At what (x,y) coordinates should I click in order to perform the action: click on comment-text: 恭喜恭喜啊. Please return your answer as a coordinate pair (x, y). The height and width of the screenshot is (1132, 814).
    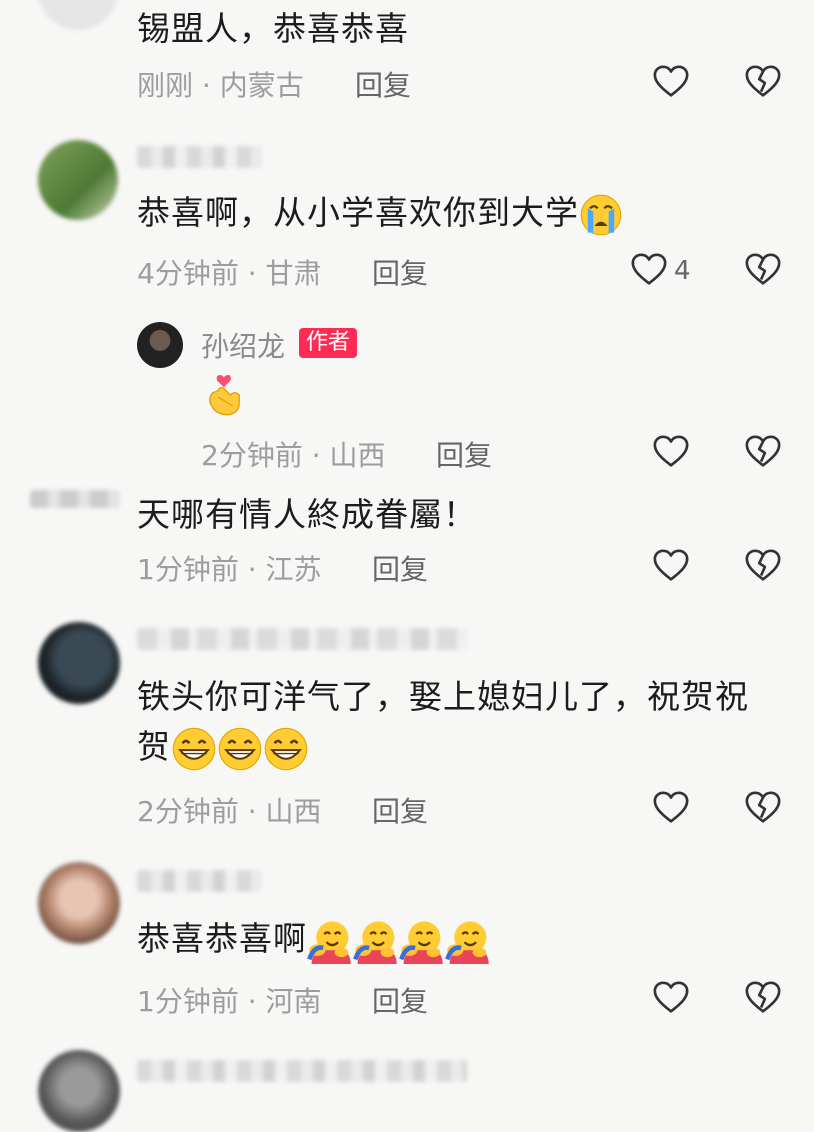
    Looking at the image, I should click on (314, 940).